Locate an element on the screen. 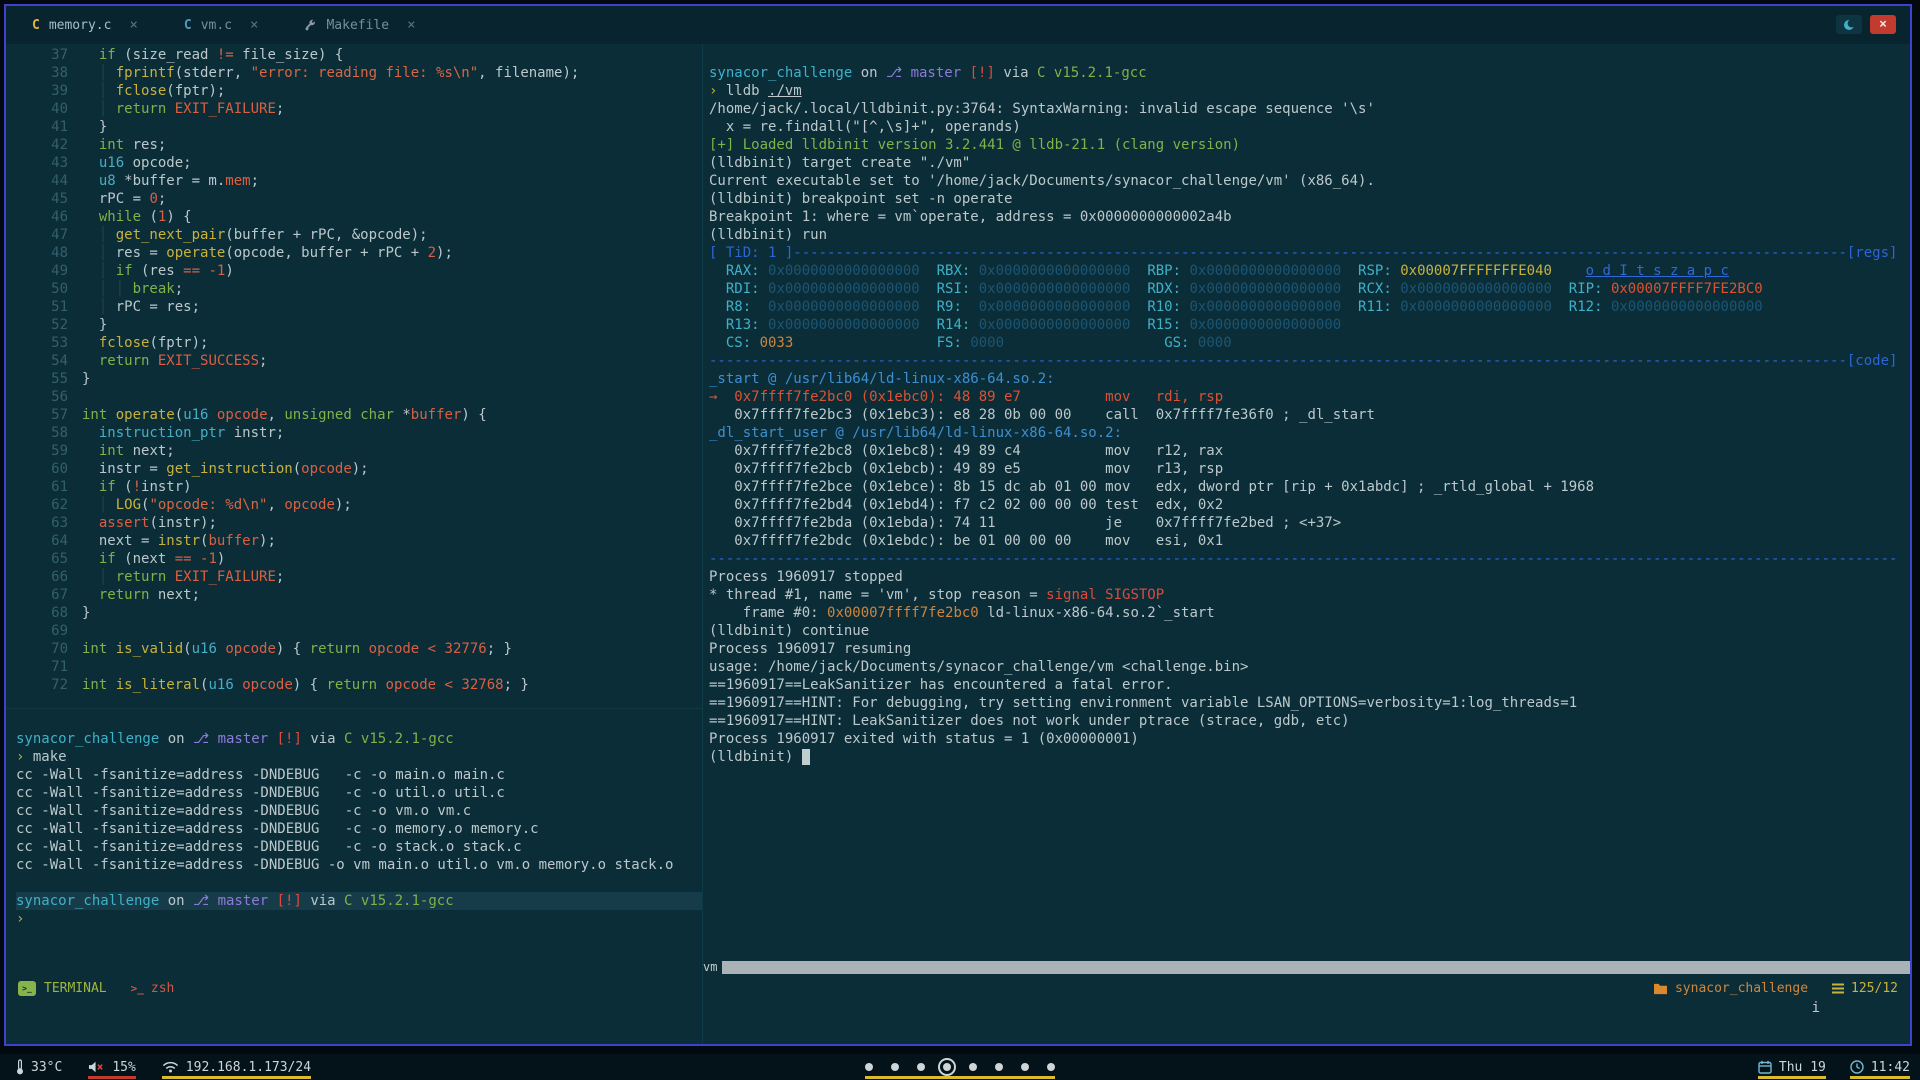 The image size is (1920, 1080). volume-widget: 15% is located at coordinates (112, 1067).